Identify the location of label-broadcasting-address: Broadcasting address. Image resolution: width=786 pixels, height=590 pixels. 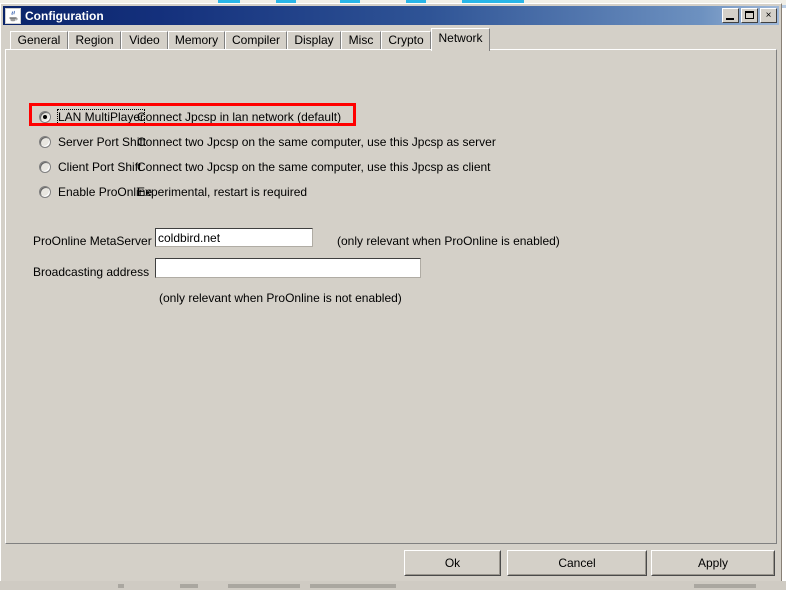
(91, 272).